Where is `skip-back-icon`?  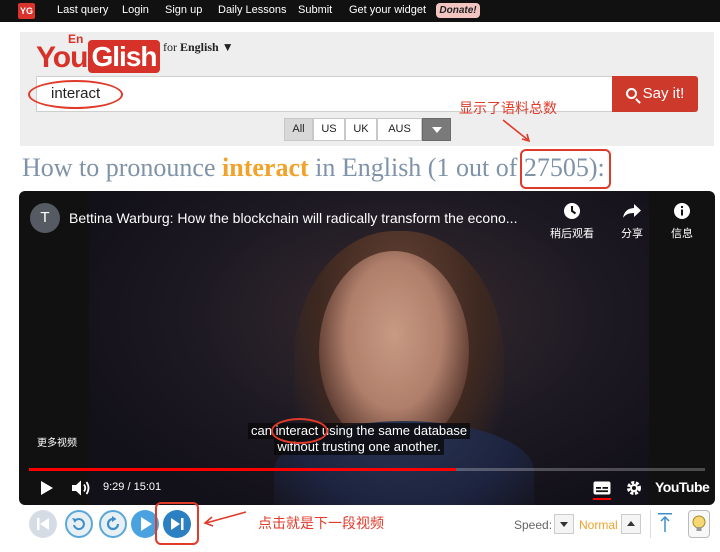 skip-back-icon is located at coordinates (43, 524).